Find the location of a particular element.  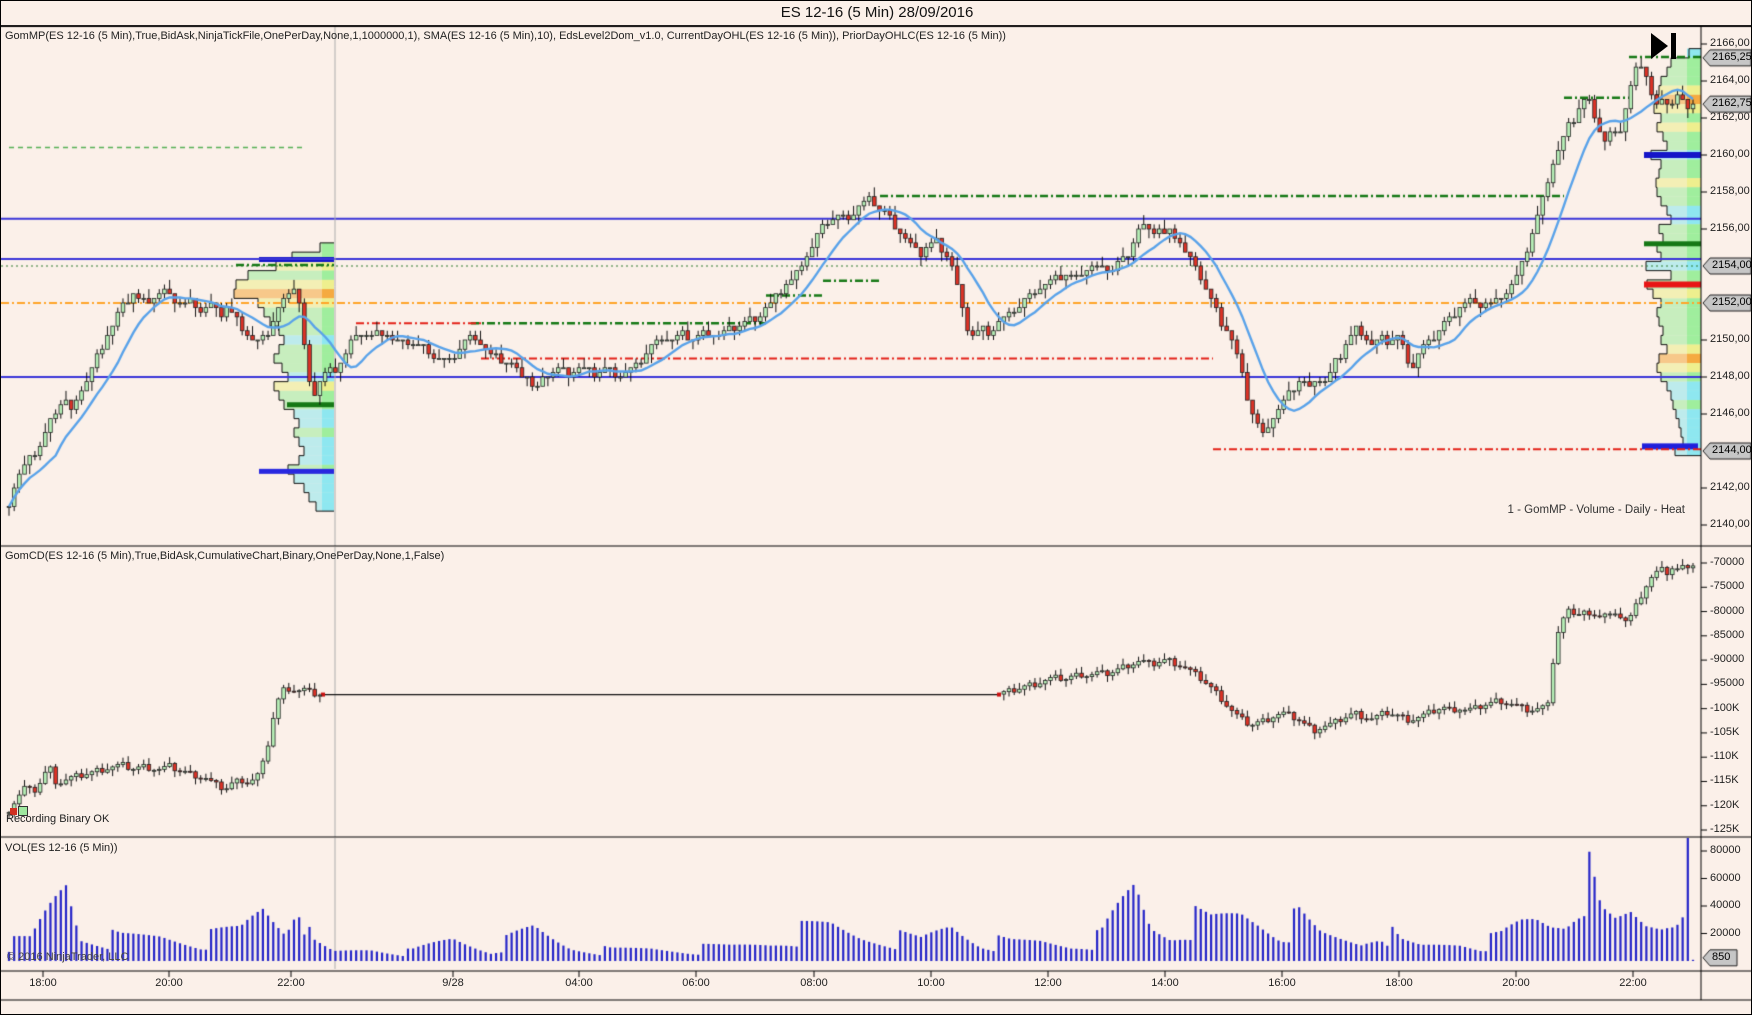

delta-axis-label: -110K is located at coordinates (1724, 756).